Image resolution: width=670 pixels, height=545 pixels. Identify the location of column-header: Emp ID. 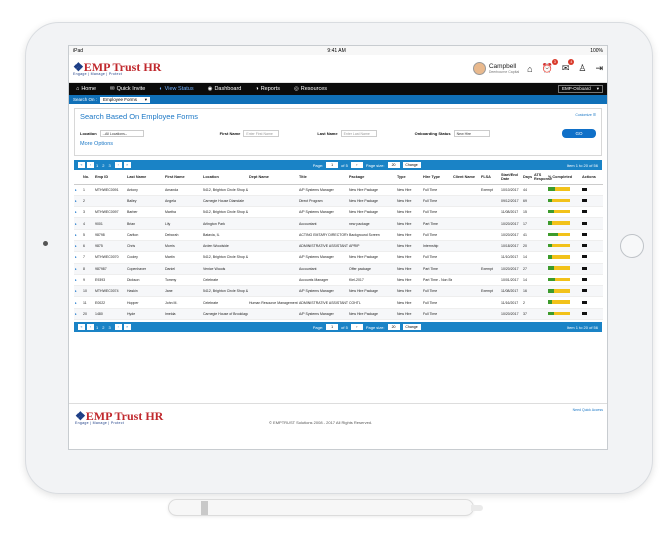
(110, 177).